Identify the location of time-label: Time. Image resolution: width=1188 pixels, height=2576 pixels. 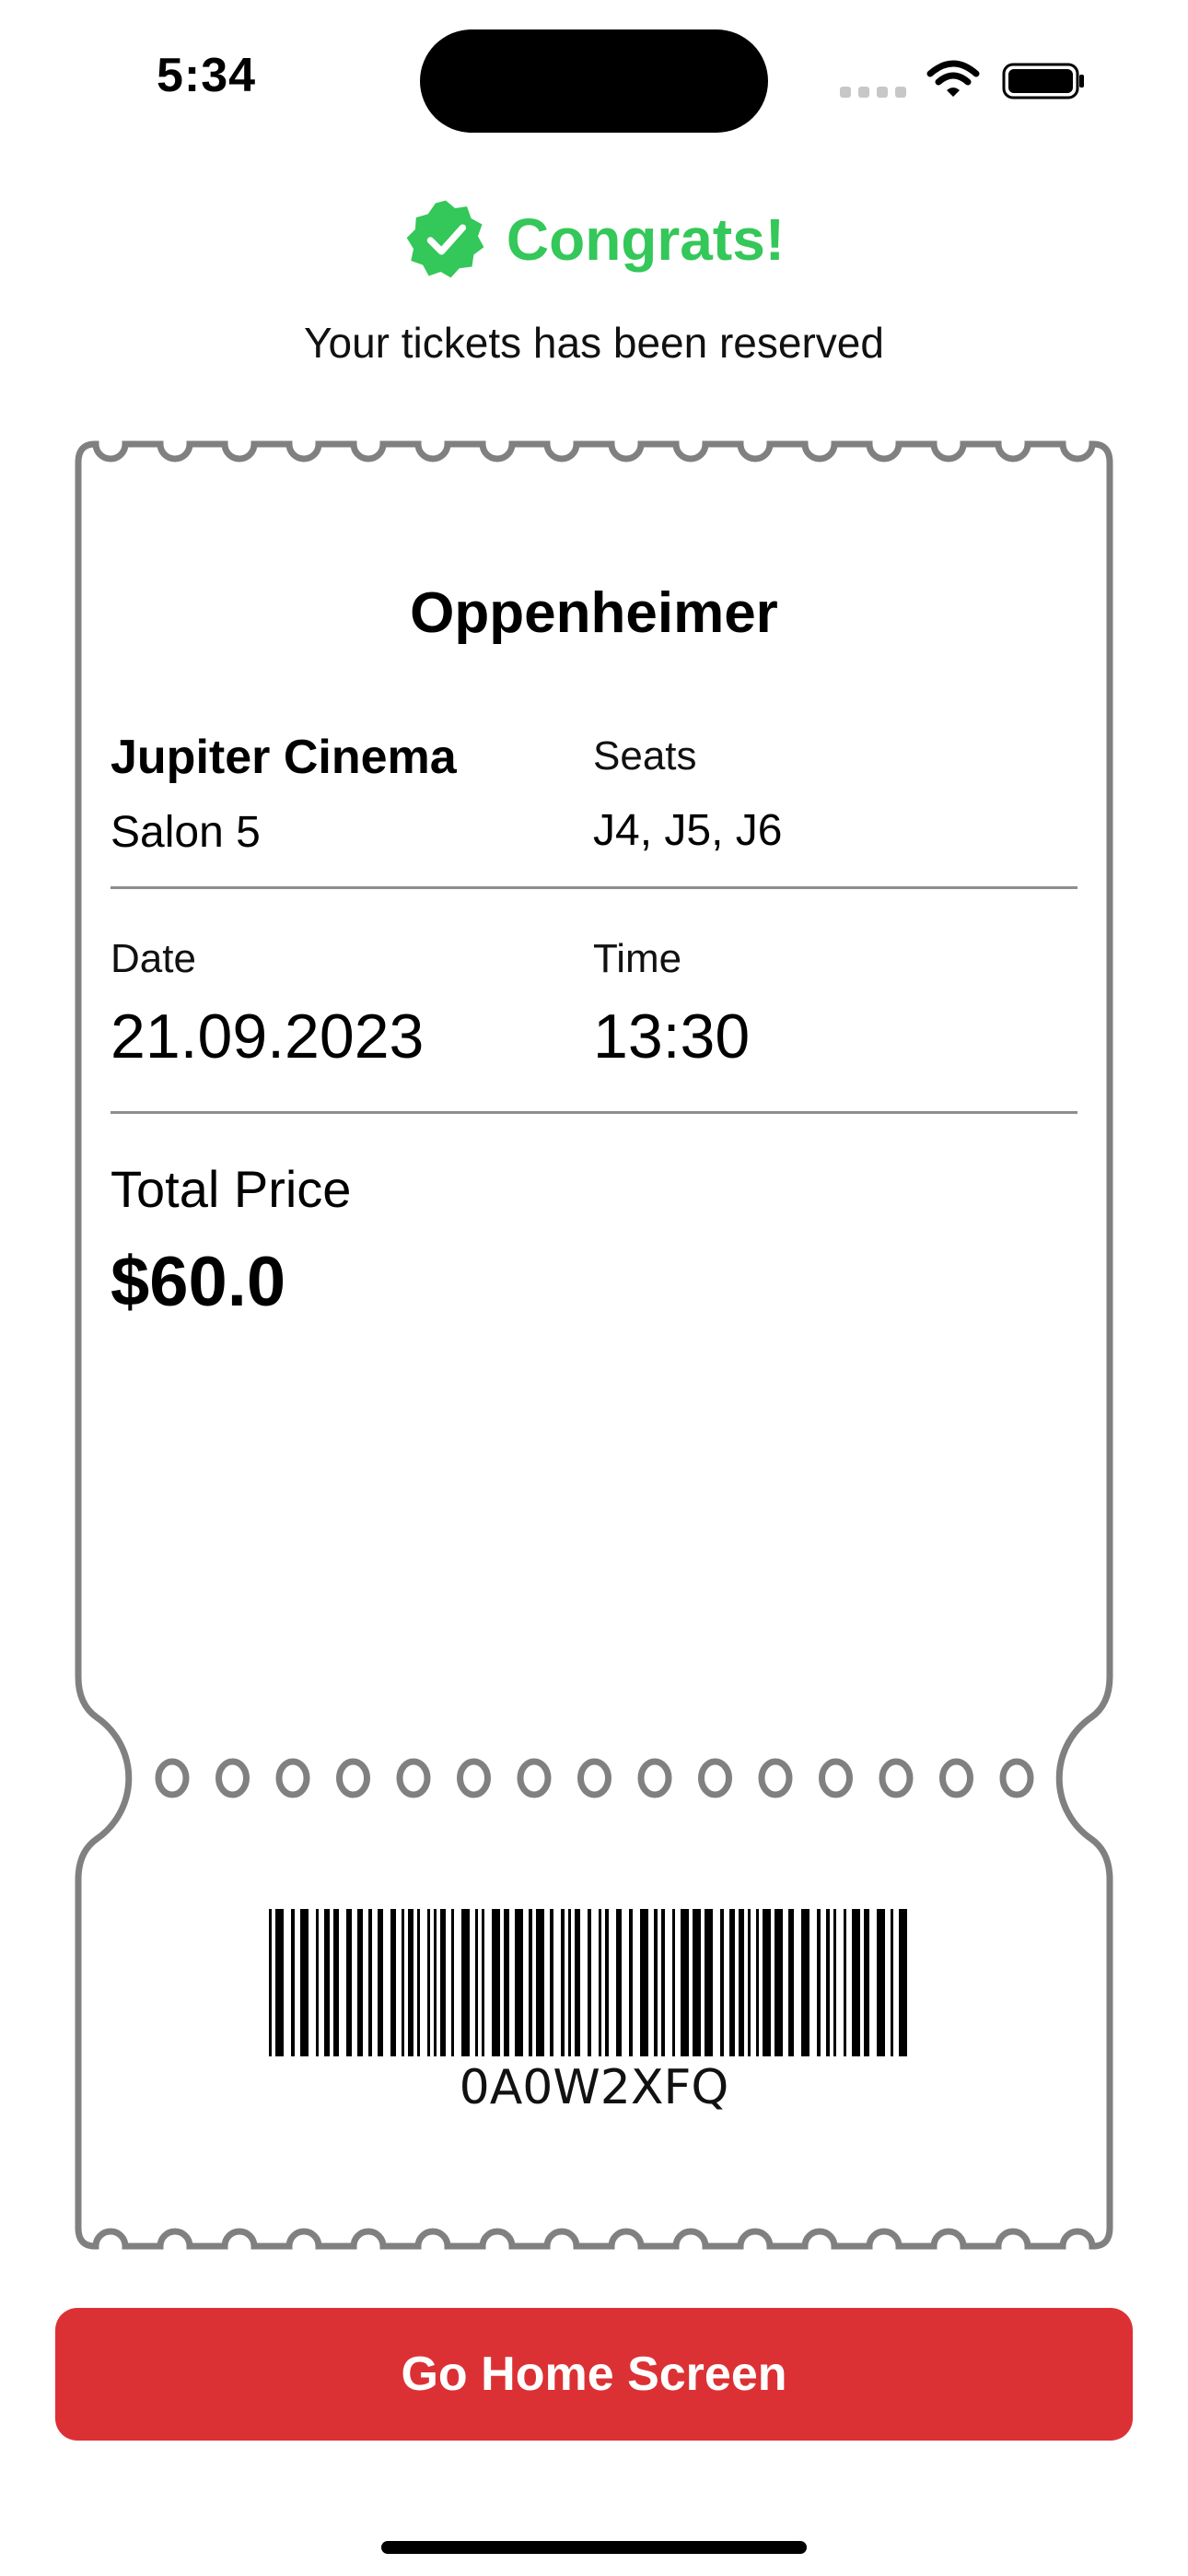
(637, 958).